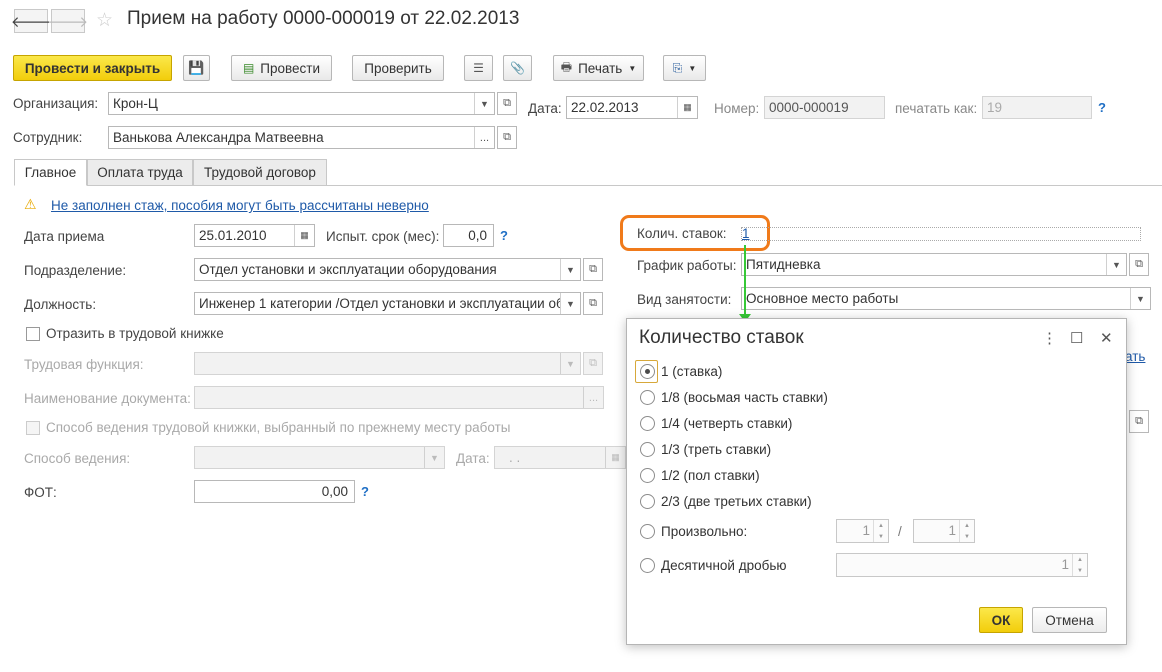 This screenshot has height=672, width=1162. Describe the element at coordinates (647, 531) in the screenshot. I see `radio-option-arbitrary` at that location.